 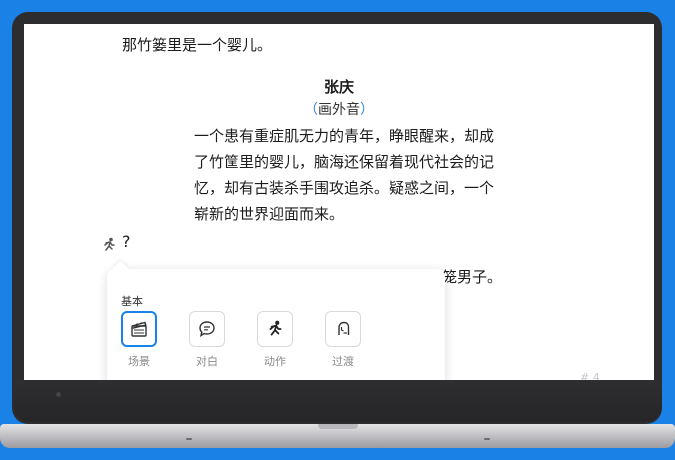 I want to click on block-action-button: 动作, so click(x=275, y=340).